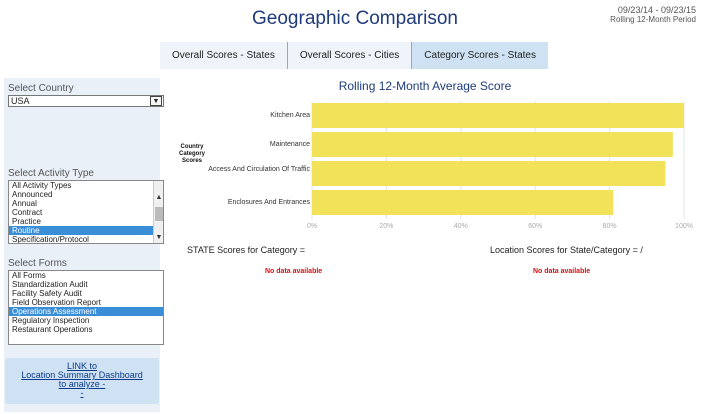  What do you see at coordinates (566, 250) in the screenshot?
I see `location-scores-title: Location Scores for State/Category = /` at bounding box center [566, 250].